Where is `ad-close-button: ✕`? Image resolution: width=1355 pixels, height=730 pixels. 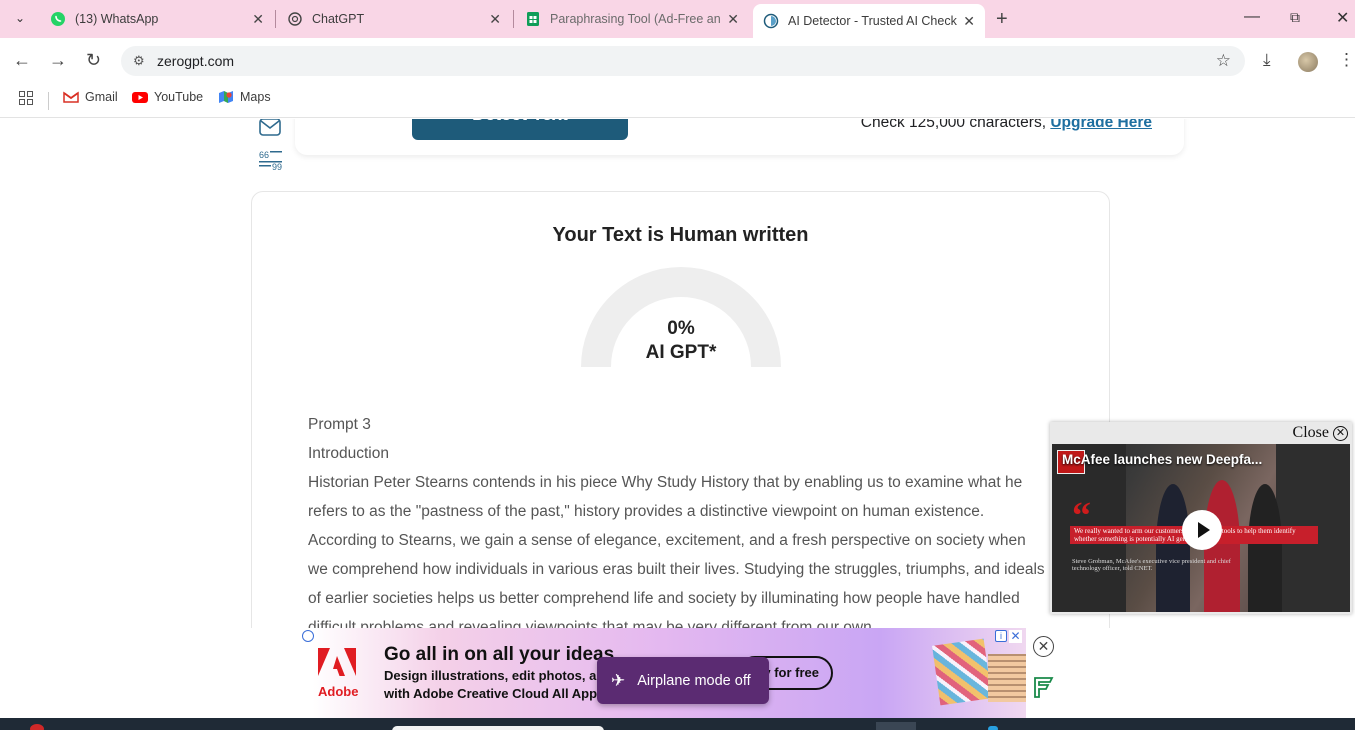 ad-close-button: ✕ is located at coordinates (1043, 646).